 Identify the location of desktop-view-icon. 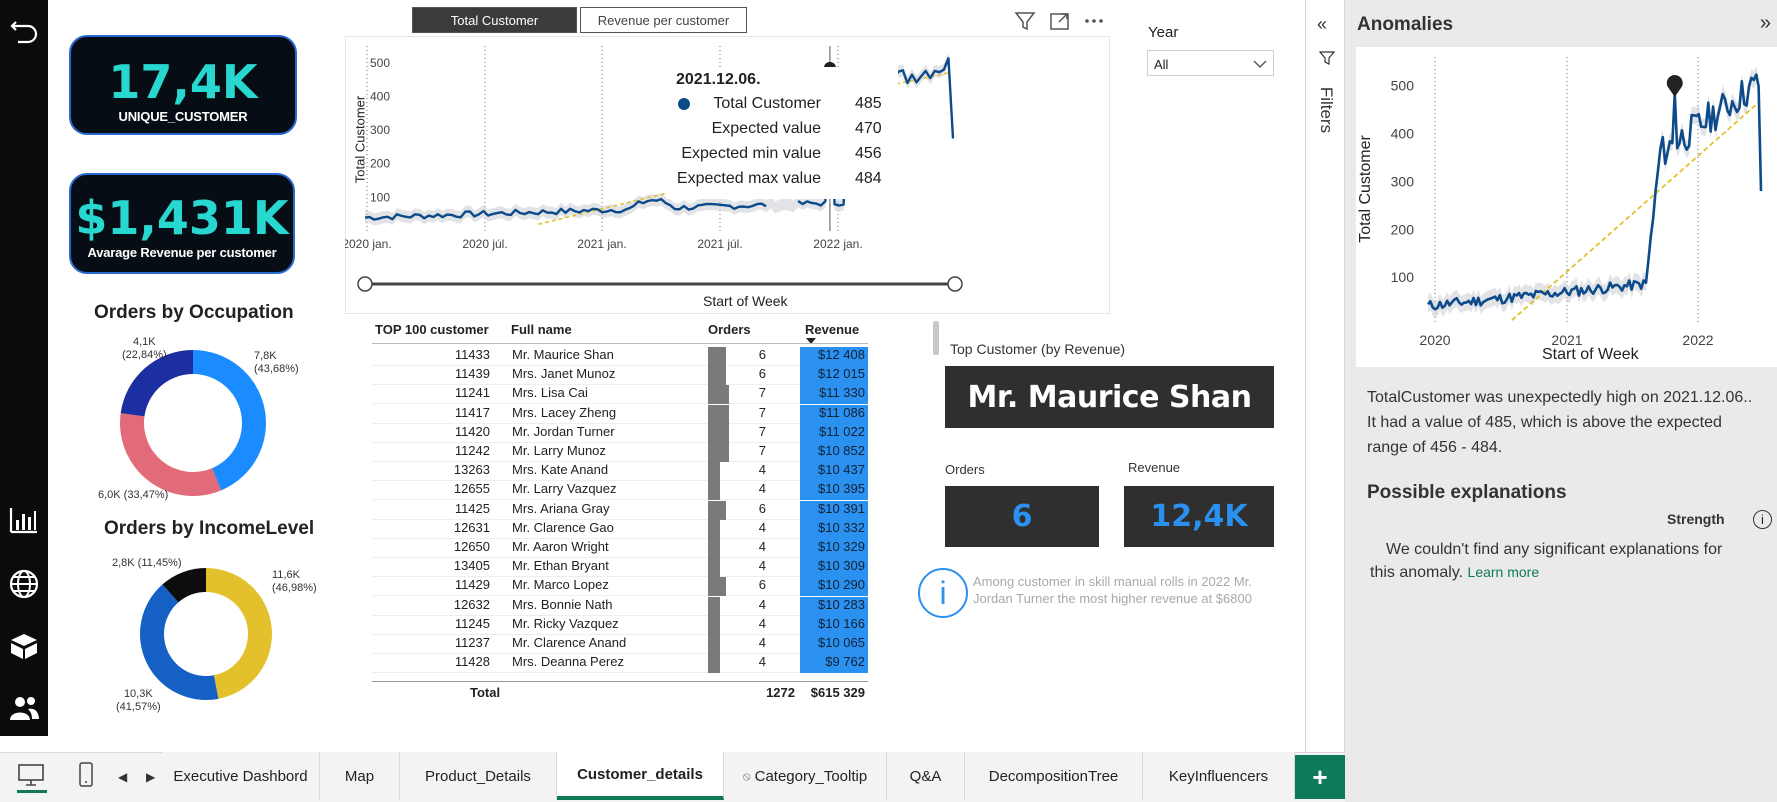
(31, 775).